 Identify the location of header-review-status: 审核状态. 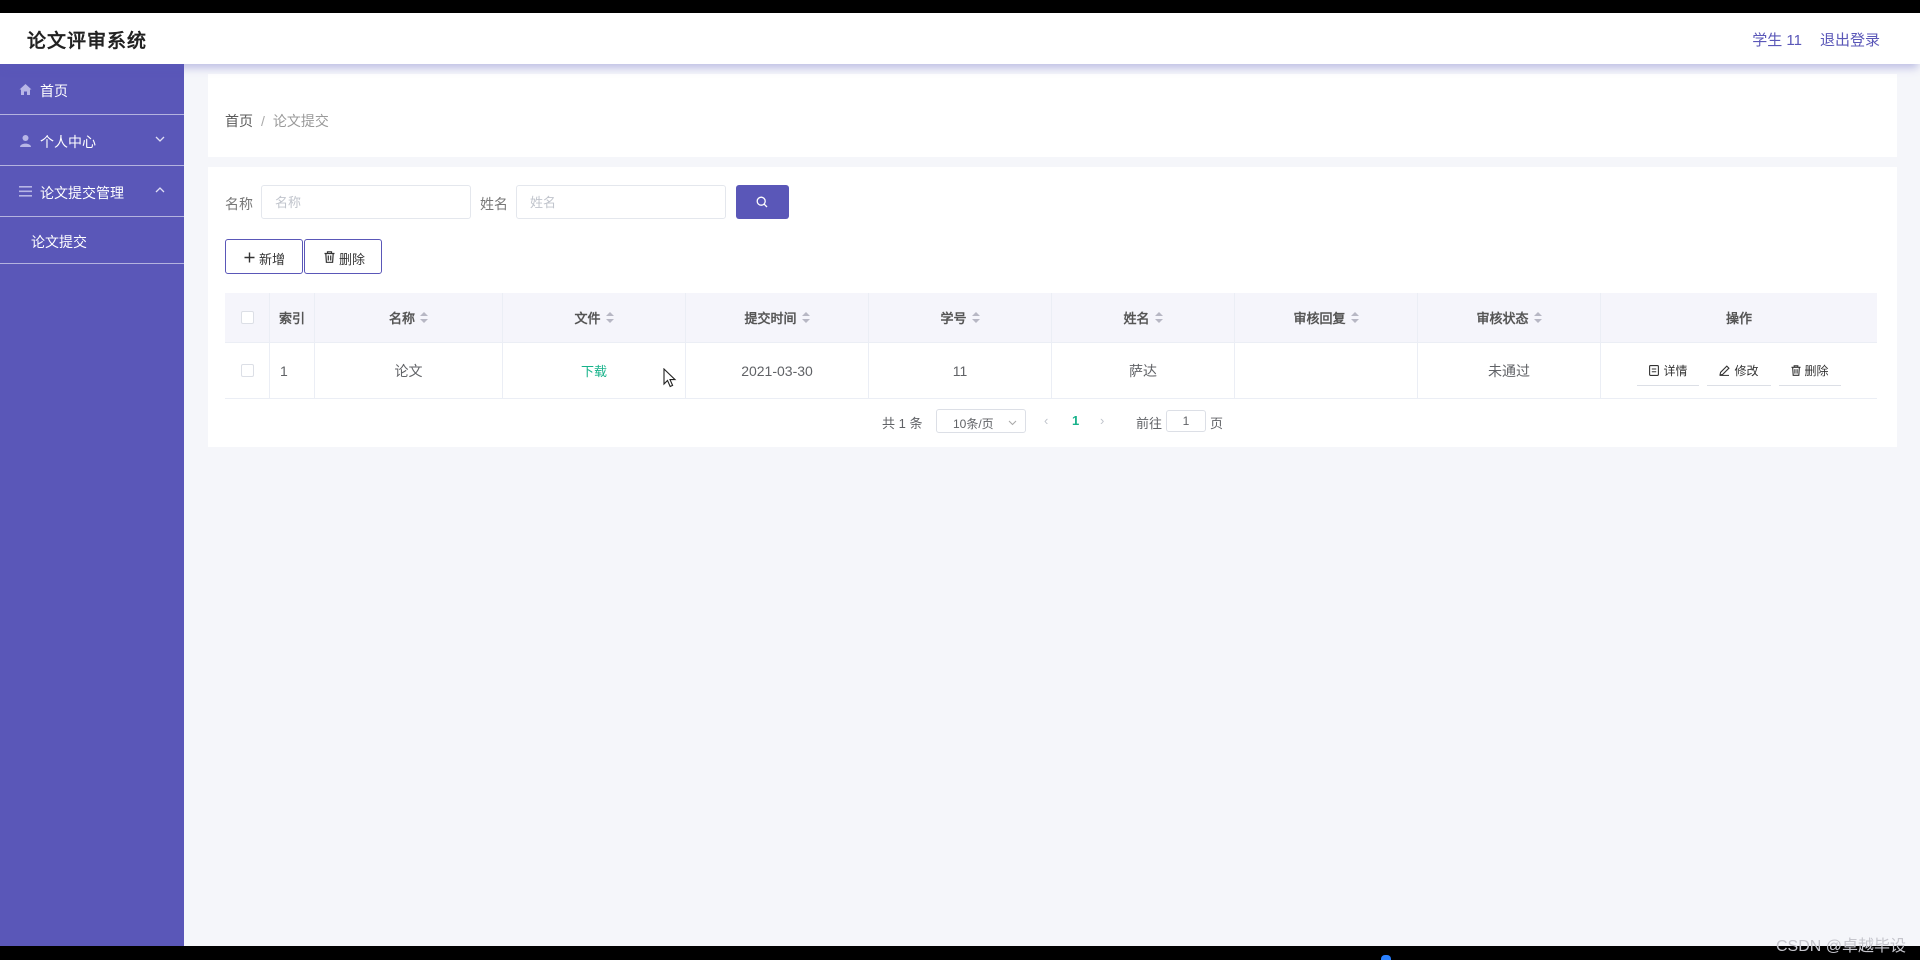
(1509, 317).